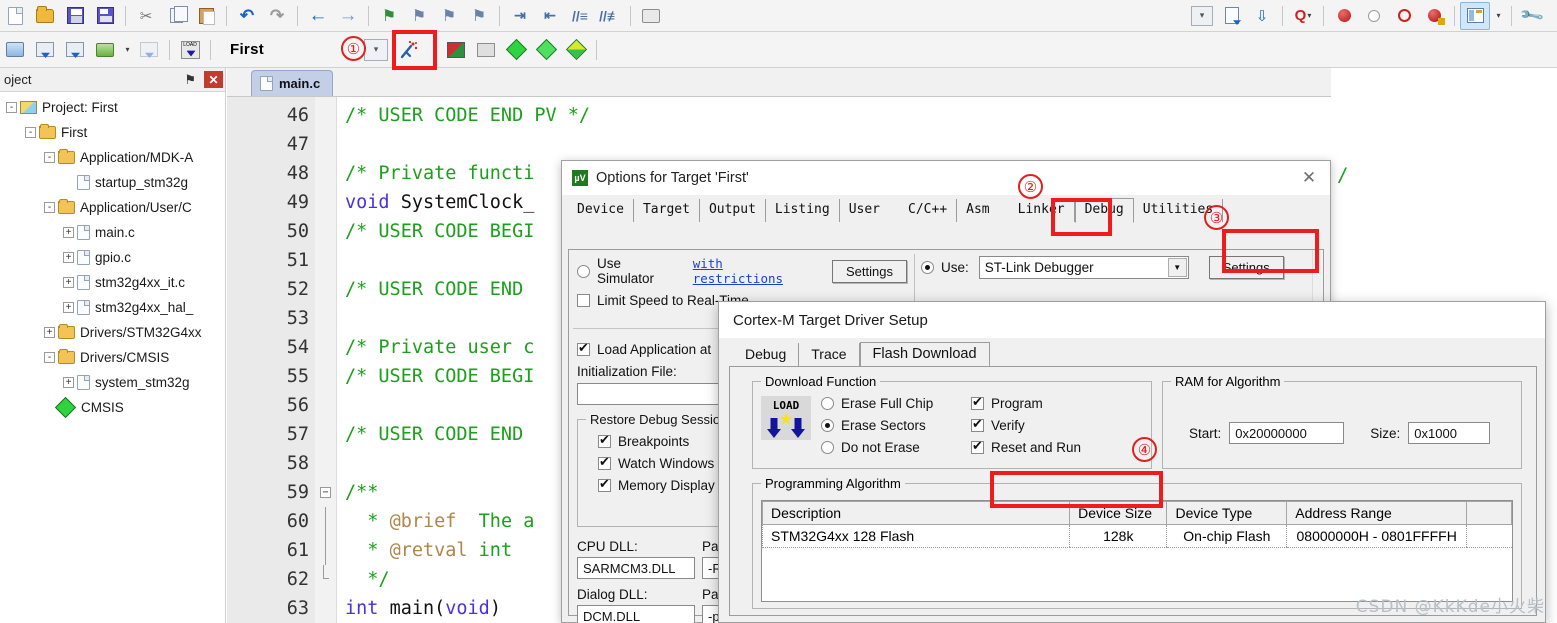 The image size is (1557, 623). What do you see at coordinates (146, 16) in the screenshot?
I see `cut-icon: ✂` at bounding box center [146, 16].